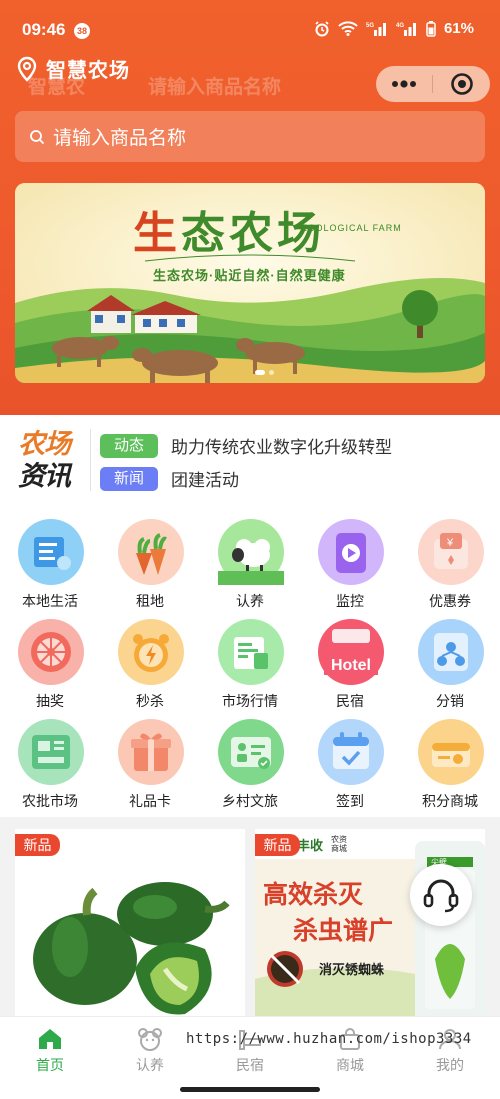 This screenshot has height=1099, width=500. What do you see at coordinates (250, 801) in the screenshot?
I see `grid-label: 乡村文旅` at bounding box center [250, 801].